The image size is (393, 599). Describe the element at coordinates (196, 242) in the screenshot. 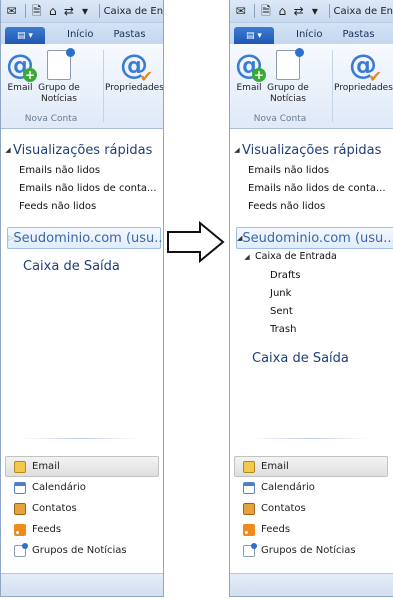

I see `right-arrow-outline-icon` at that location.